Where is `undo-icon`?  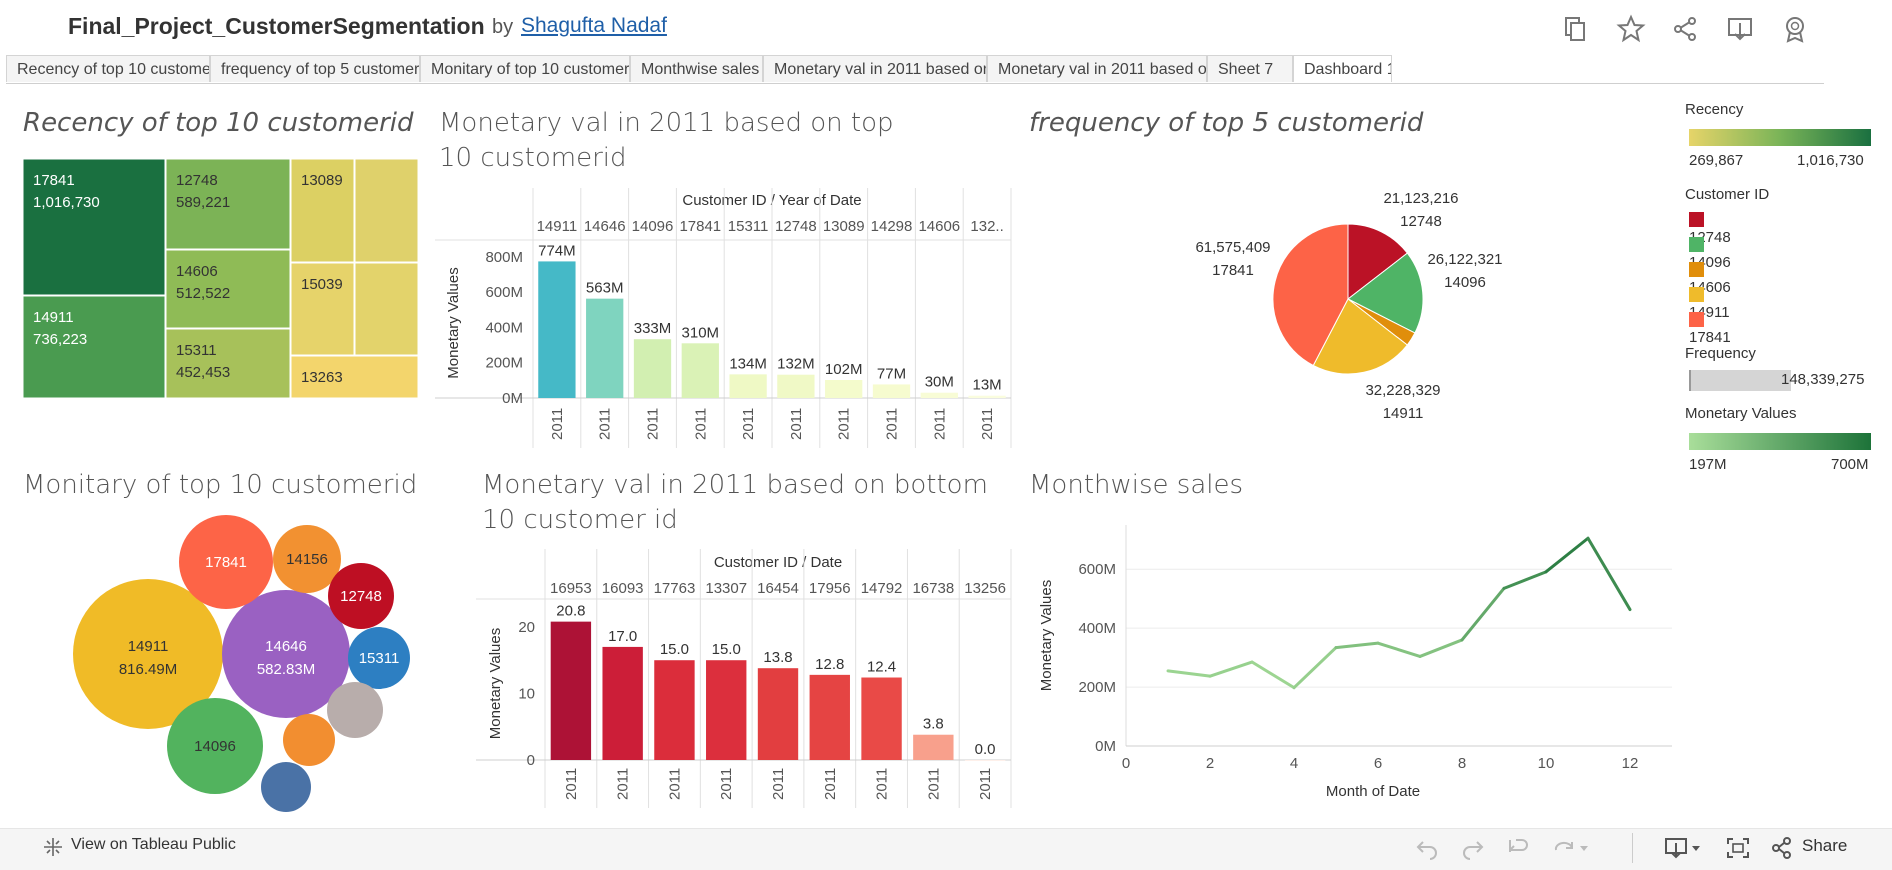
undo-icon is located at coordinates (1427, 848).